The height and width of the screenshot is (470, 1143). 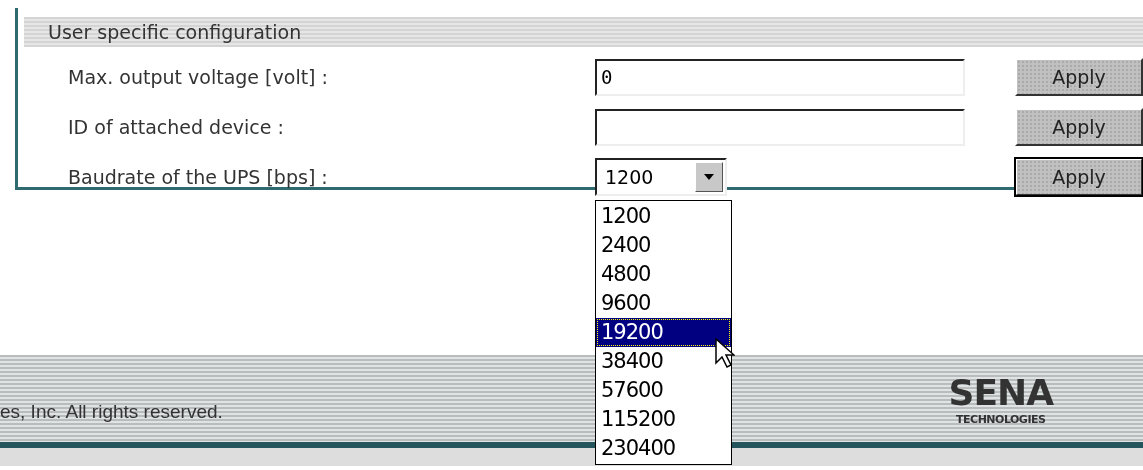 I want to click on section-header: User specific configuration, so click(x=583, y=32).